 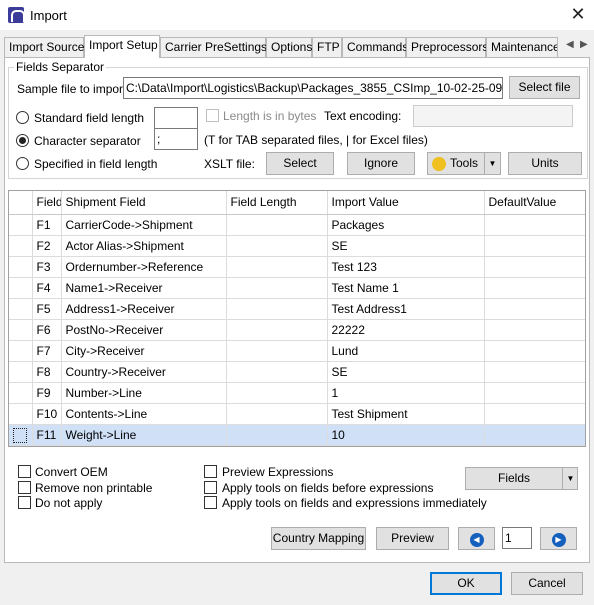 What do you see at coordinates (210, 502) in the screenshot?
I see `apply-immediately-checkbox` at bounding box center [210, 502].